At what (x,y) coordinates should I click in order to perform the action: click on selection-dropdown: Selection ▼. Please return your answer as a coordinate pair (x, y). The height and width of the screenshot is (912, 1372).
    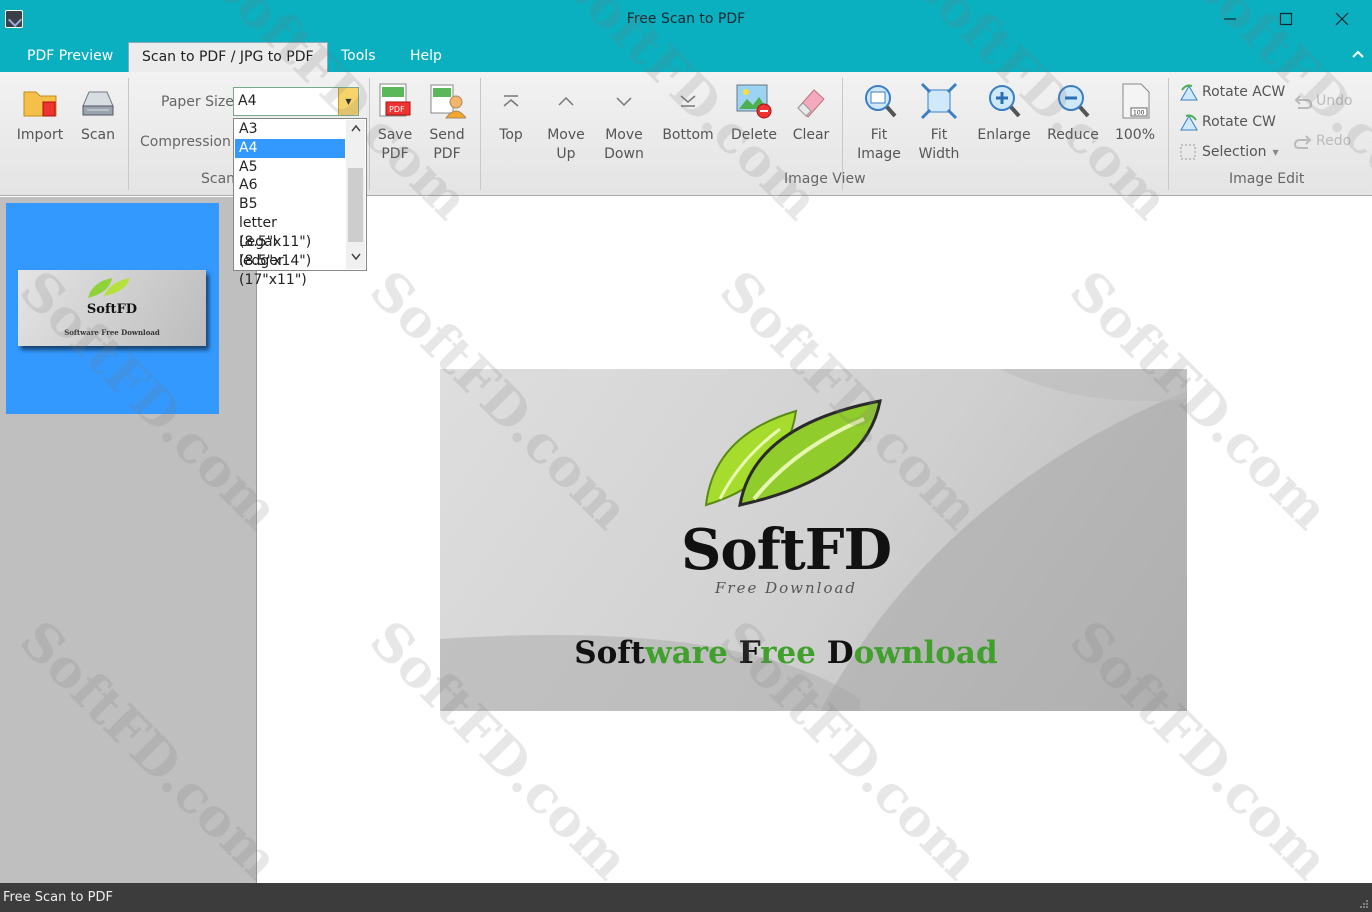
    Looking at the image, I should click on (1228, 152).